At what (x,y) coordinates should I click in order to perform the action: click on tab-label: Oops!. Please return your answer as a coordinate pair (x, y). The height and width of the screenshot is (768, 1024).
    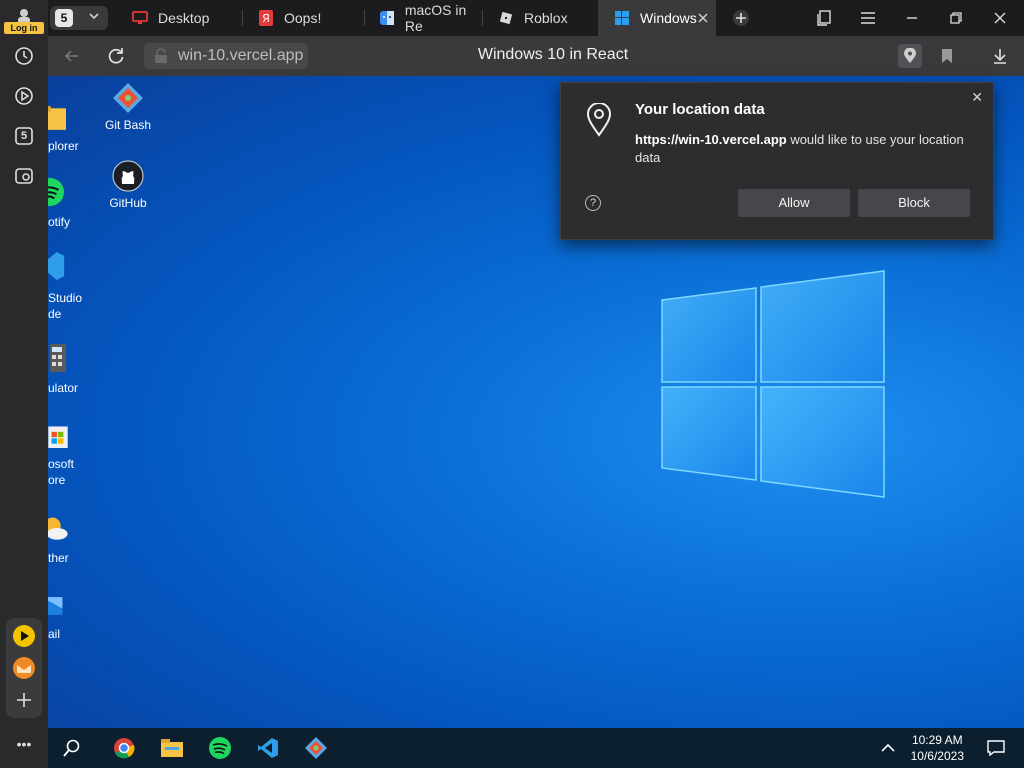
    Looking at the image, I should click on (303, 18).